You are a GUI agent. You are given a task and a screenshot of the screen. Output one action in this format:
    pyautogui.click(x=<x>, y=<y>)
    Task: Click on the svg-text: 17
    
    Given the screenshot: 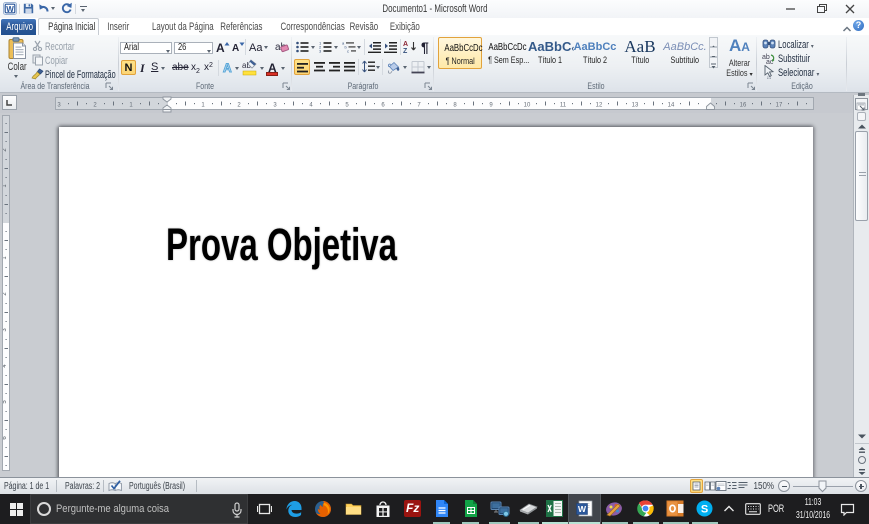 What is the action you would take?
    pyautogui.click(x=779, y=106)
    